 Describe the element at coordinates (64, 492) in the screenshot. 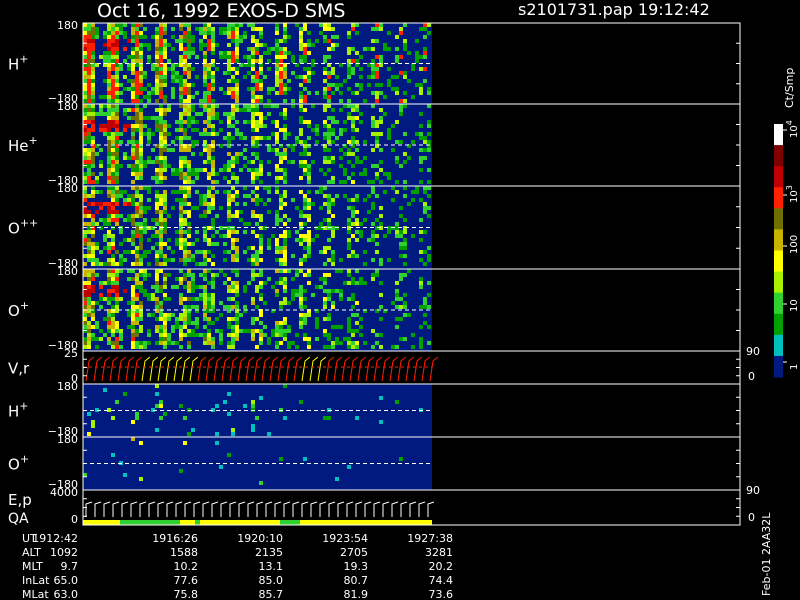

I see `tick-label-top: 4000` at that location.